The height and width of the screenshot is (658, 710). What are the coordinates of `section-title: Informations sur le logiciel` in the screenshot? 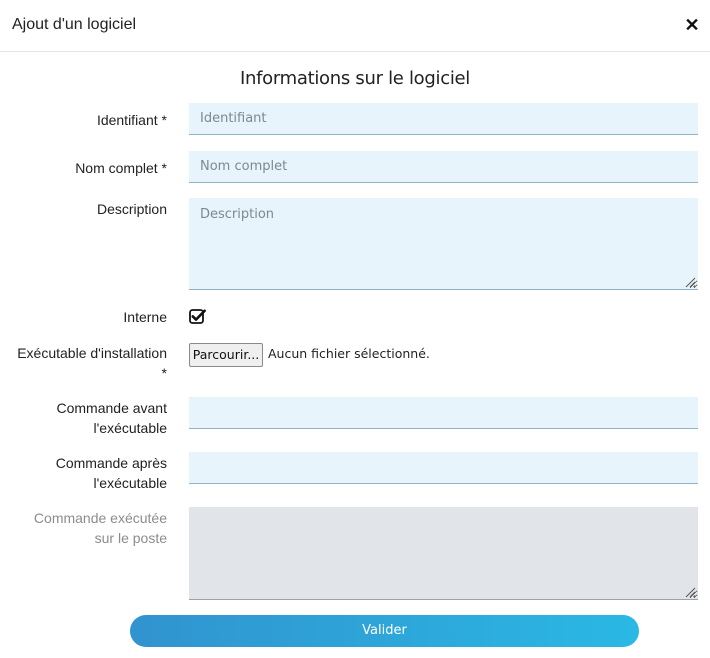 It's located at (354, 78).